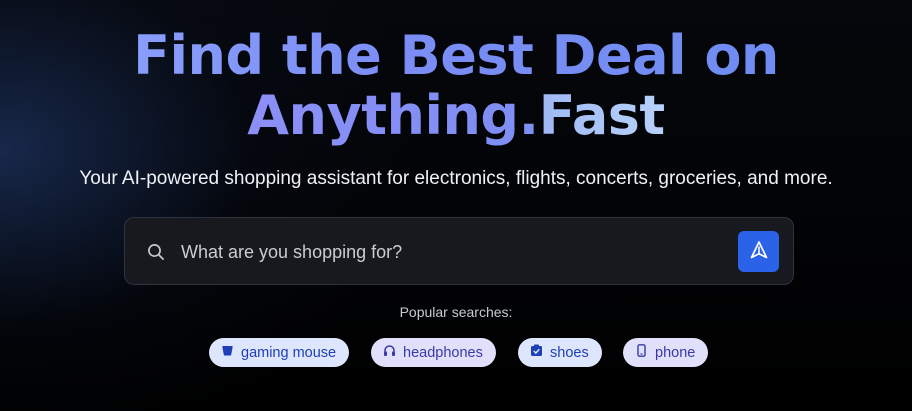  I want to click on headline-fast: Fast, so click(602, 115).